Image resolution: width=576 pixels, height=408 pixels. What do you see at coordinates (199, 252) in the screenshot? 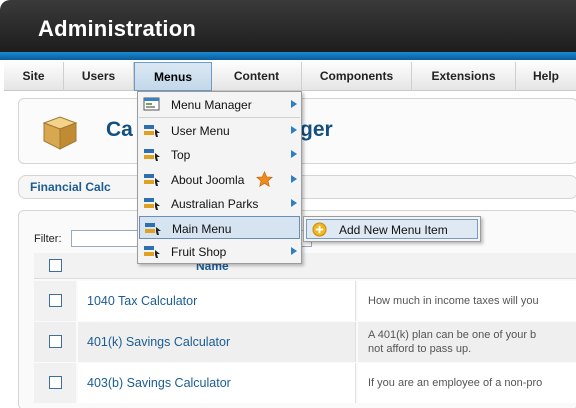
I see `dropdown-item-label: Fruit Shop` at bounding box center [199, 252].